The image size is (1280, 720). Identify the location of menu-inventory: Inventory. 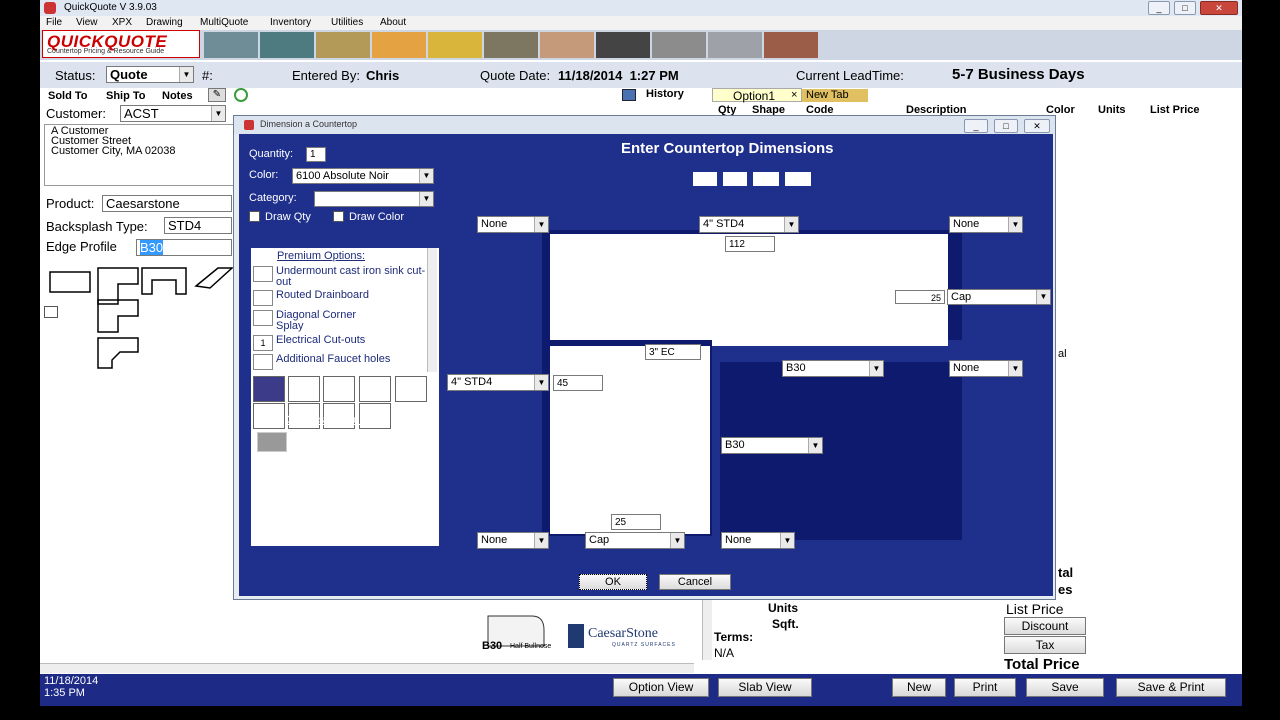
(290, 23).